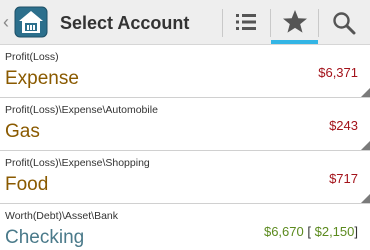 This screenshot has width=370, height=250. I want to click on account-path: Worth(Debt)\Asset\Bank, so click(62, 216).